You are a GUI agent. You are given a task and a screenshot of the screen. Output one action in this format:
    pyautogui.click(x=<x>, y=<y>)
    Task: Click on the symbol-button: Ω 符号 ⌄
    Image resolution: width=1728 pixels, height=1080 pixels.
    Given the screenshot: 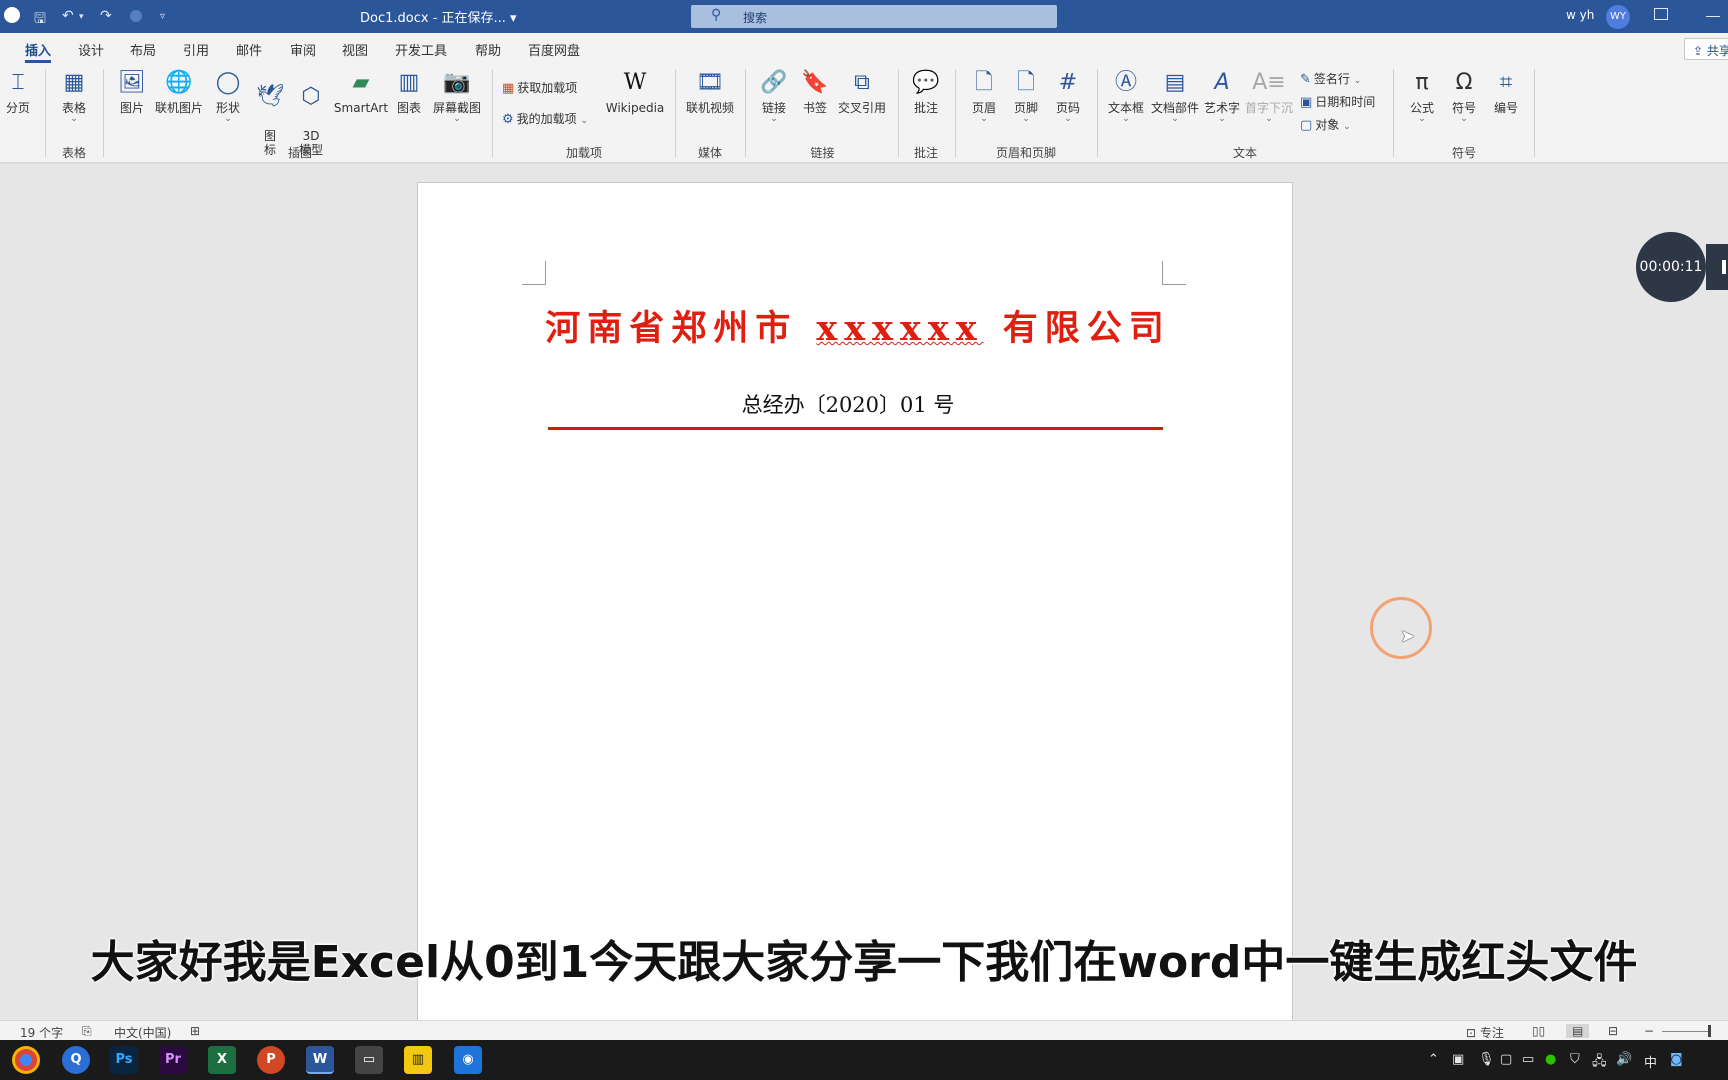 What is the action you would take?
    pyautogui.click(x=1464, y=96)
    